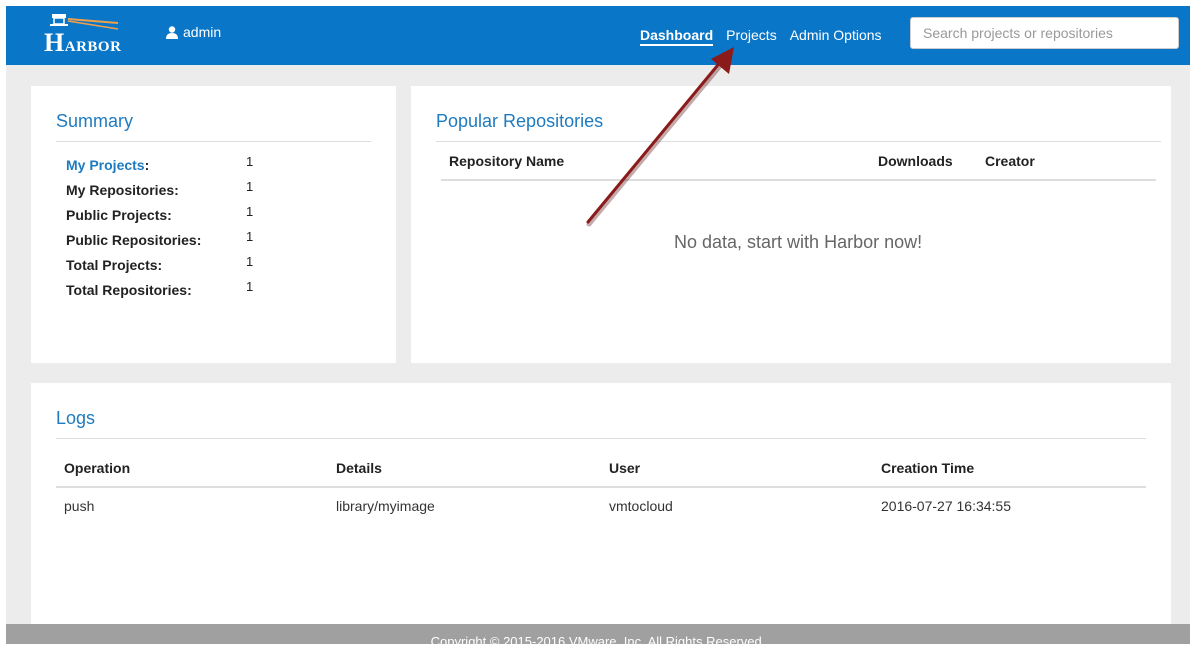 Image resolution: width=1197 pixels, height=650 pixels. I want to click on col-creator: Creator, so click(1010, 161).